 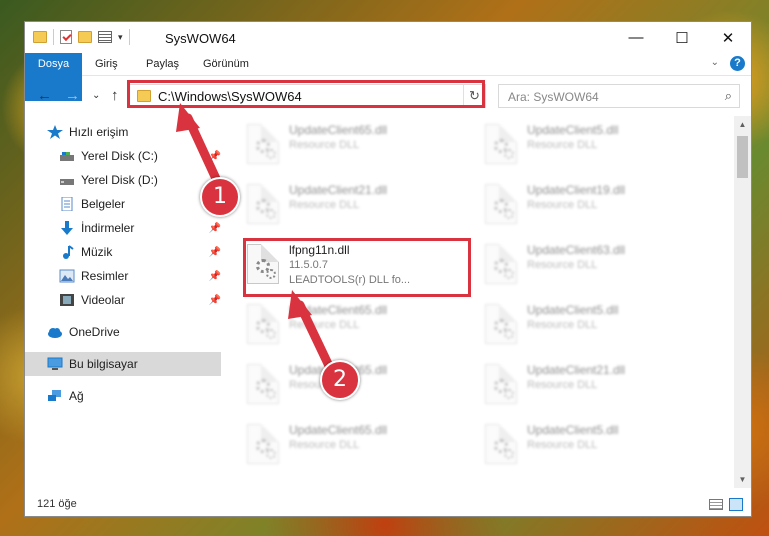 I want to click on annotation-arrows, so click(x=255, y=238).